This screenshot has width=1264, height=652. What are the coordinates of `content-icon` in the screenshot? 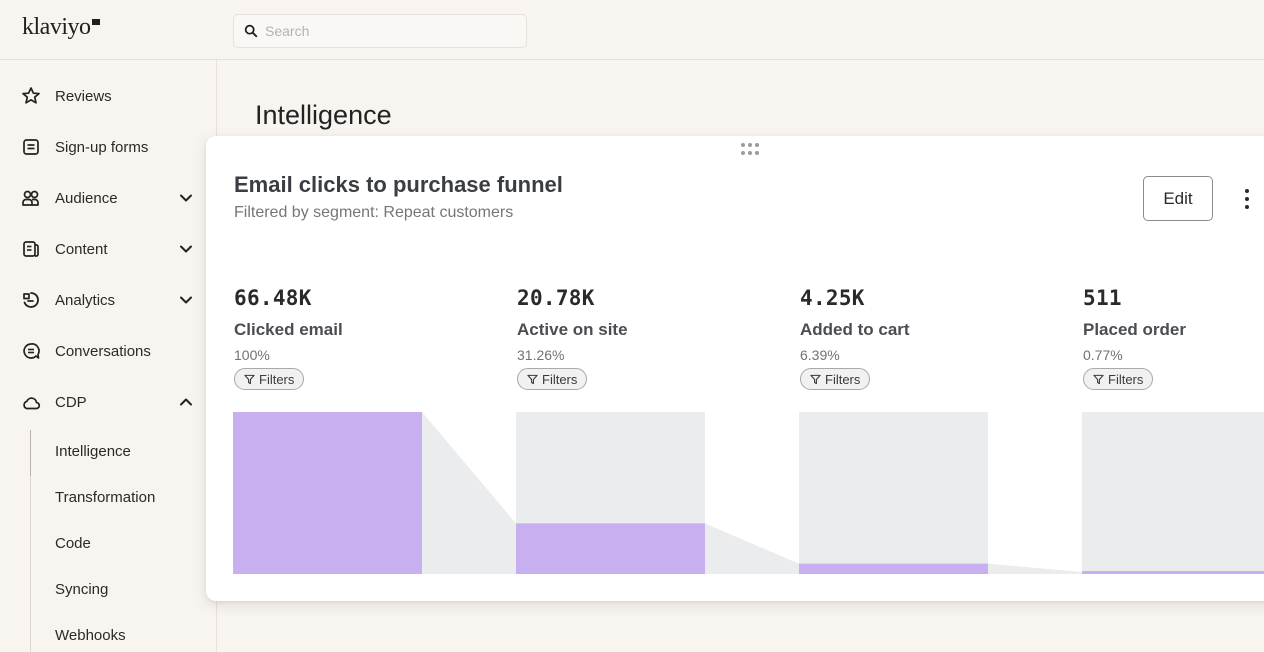 It's located at (31, 249).